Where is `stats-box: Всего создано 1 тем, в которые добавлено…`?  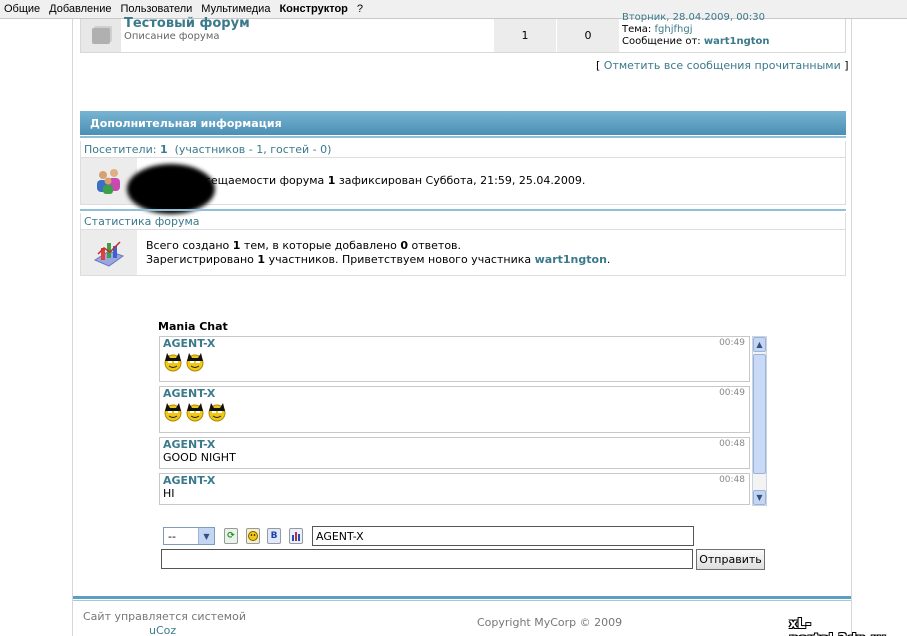 stats-box: Всего создано 1 тем, в которые добавлено… is located at coordinates (463, 252).